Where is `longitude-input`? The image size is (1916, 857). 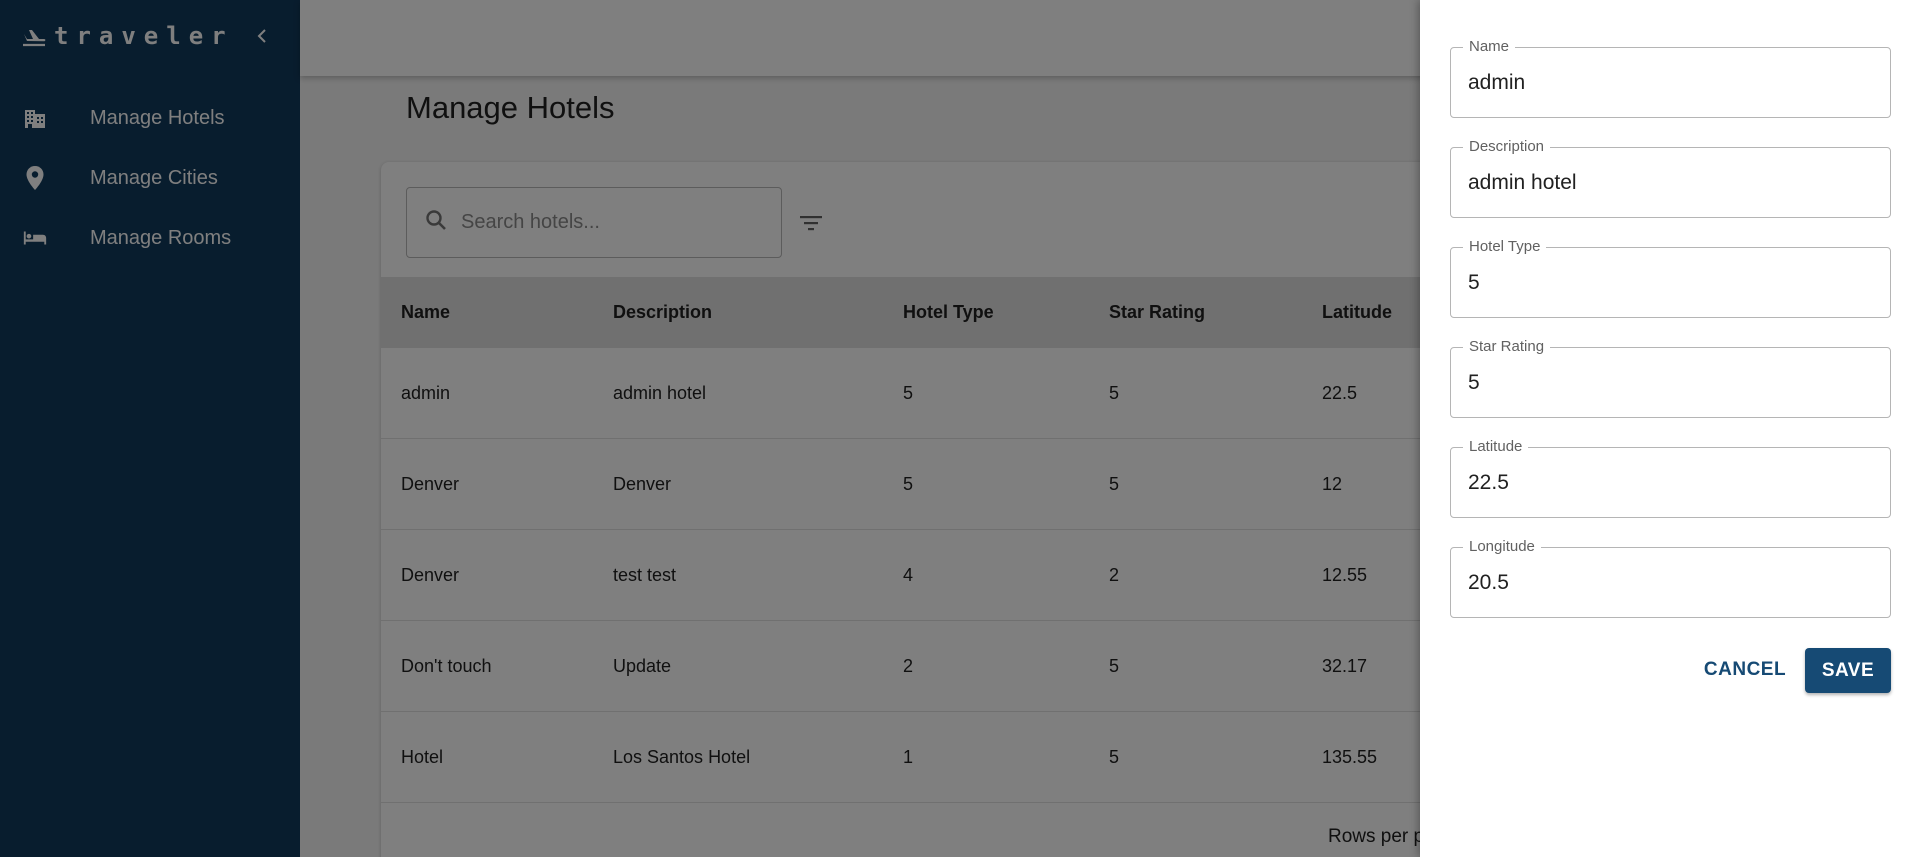
longitude-input is located at coordinates (1668, 583).